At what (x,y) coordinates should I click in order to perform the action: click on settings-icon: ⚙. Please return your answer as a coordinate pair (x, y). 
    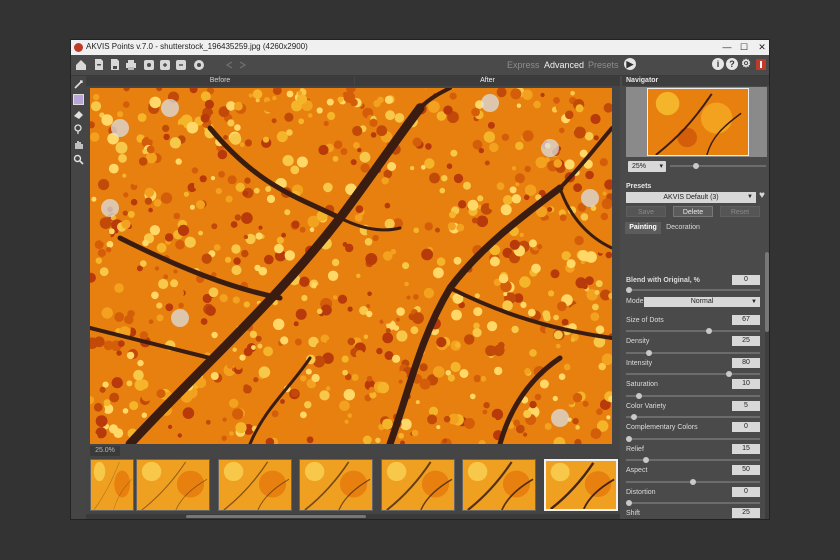
    Looking at the image, I should click on (746, 64).